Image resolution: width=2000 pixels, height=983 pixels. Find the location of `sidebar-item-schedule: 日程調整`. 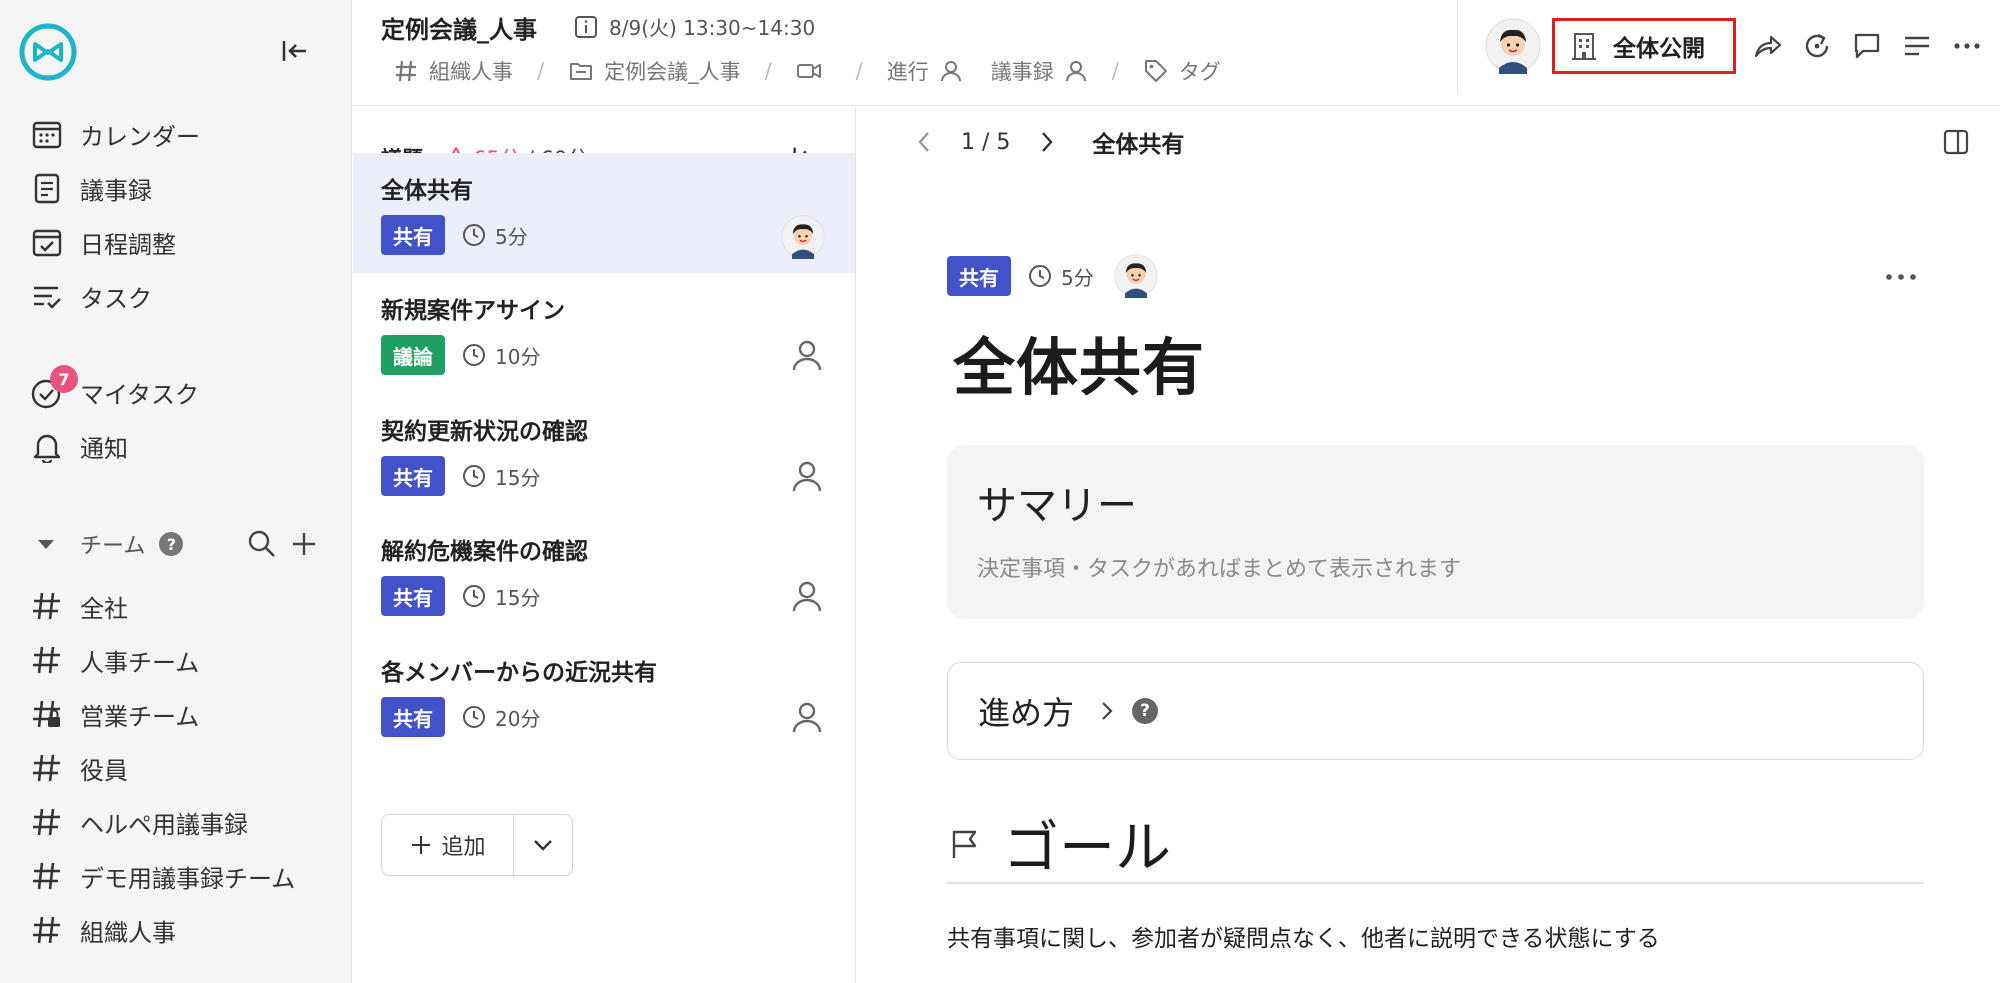

sidebar-item-schedule: 日程調整 is located at coordinates (103, 242).